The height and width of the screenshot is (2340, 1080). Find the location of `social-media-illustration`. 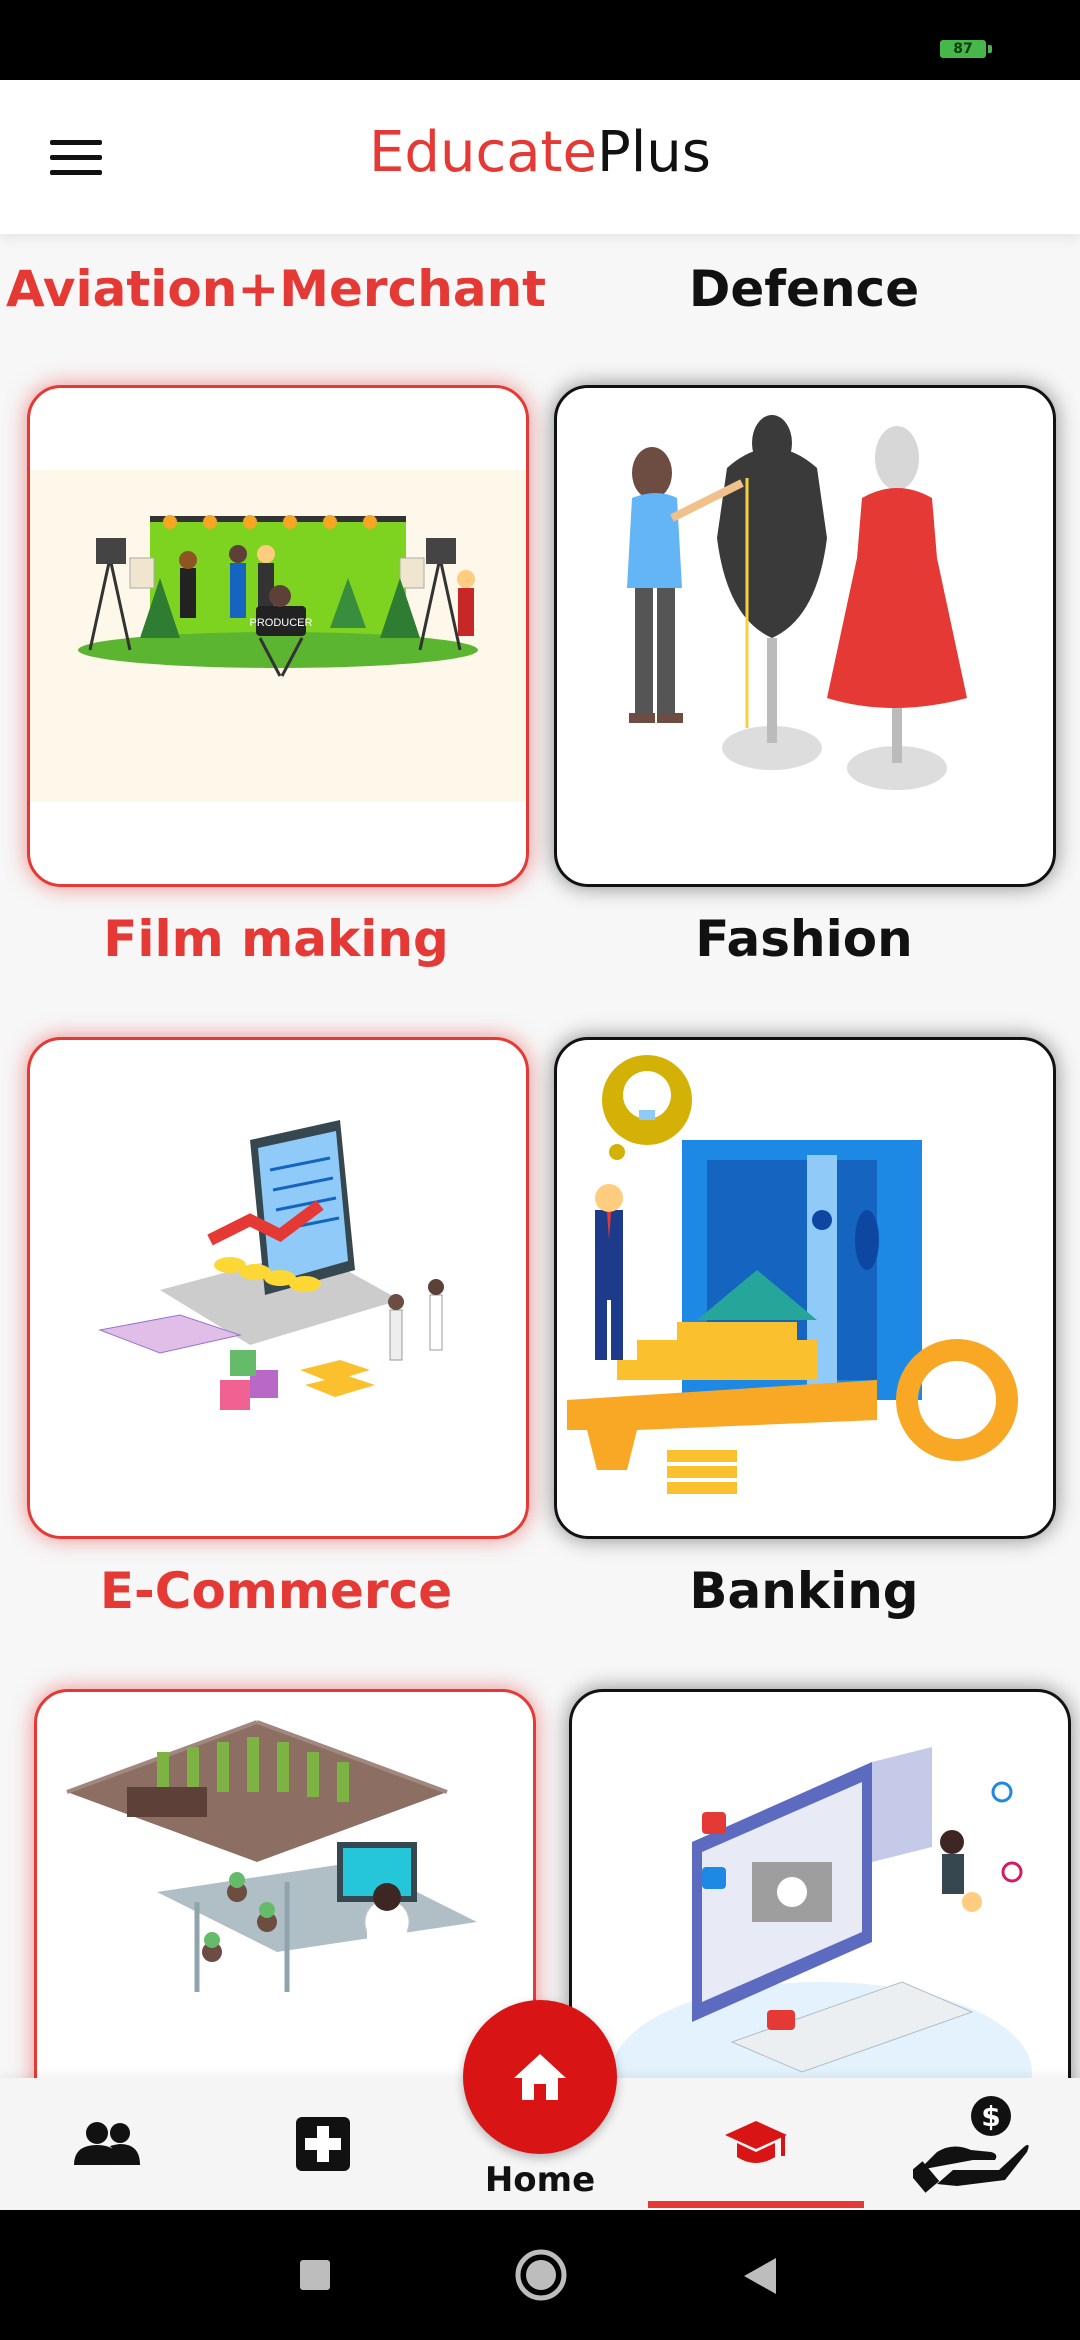

social-media-illustration is located at coordinates (822, 1912).